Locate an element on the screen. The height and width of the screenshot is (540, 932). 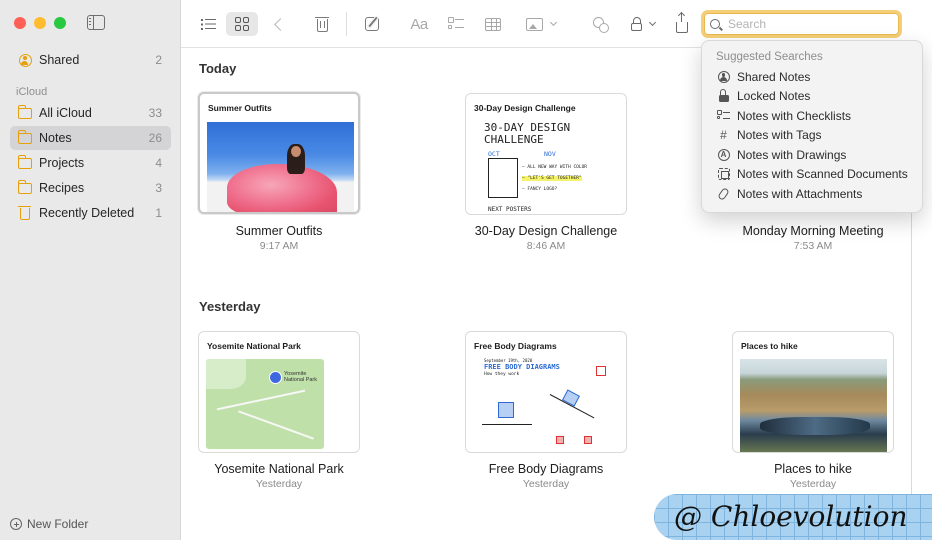
suggested-searches-title: Suggested Searches is located at coordinates (769, 57).